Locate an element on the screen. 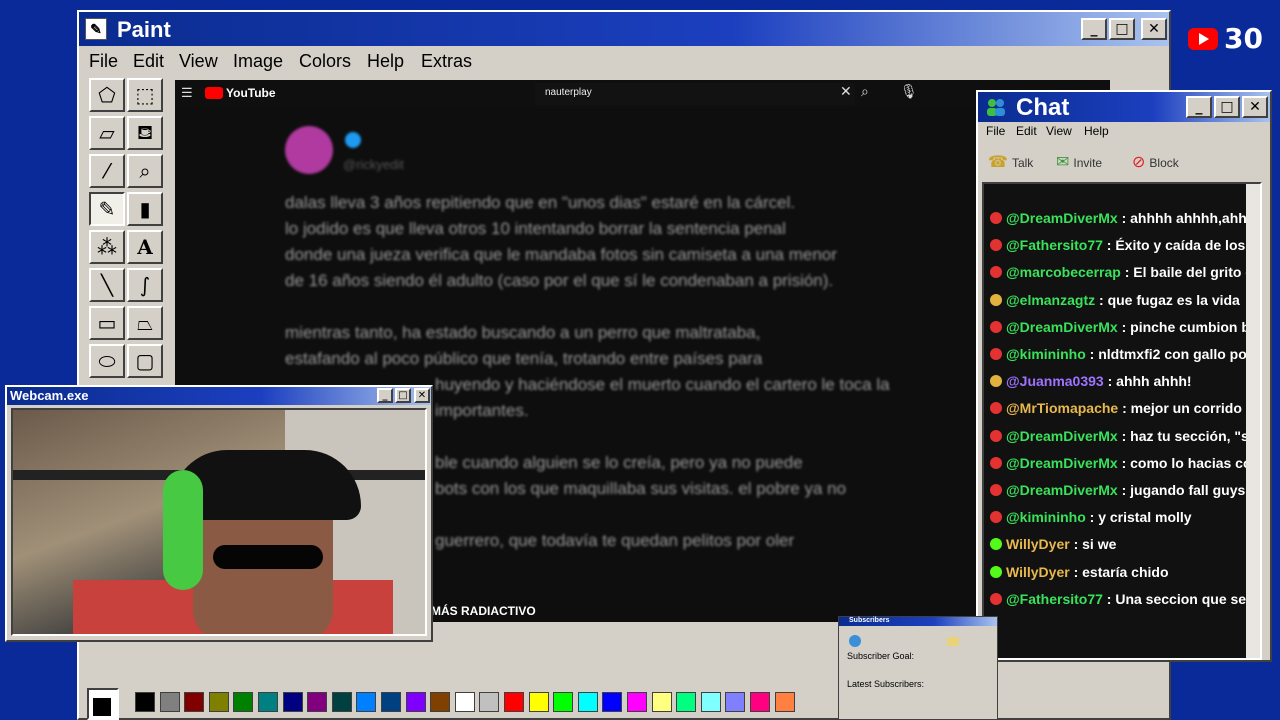 The height and width of the screenshot is (720, 1280). chat-username: @marcobecerrap is located at coordinates (1063, 272).